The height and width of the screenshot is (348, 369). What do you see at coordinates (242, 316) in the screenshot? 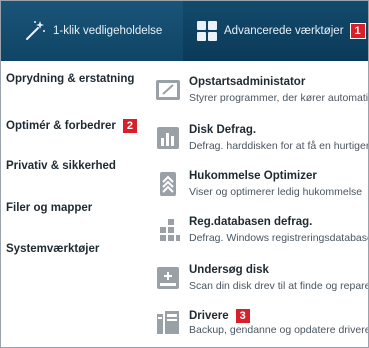
I see `step-badge-3: 3` at bounding box center [242, 316].